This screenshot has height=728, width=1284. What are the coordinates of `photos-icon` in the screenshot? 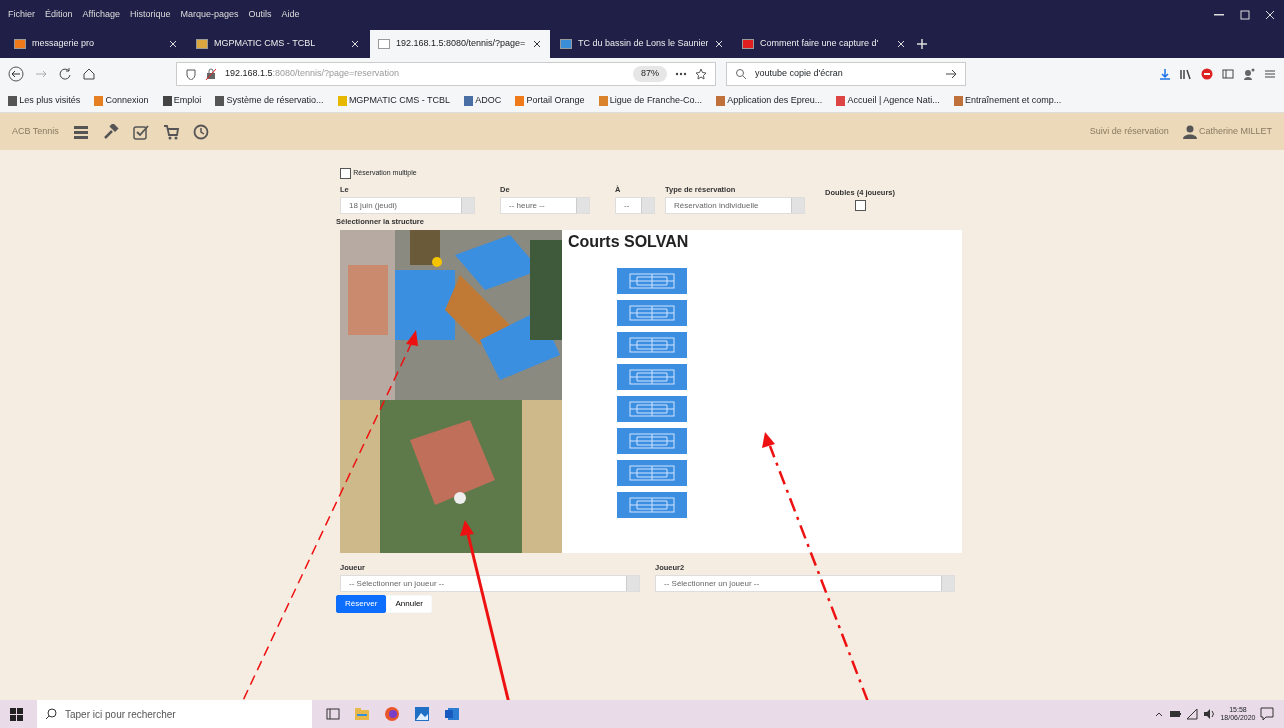 It's located at (422, 714).